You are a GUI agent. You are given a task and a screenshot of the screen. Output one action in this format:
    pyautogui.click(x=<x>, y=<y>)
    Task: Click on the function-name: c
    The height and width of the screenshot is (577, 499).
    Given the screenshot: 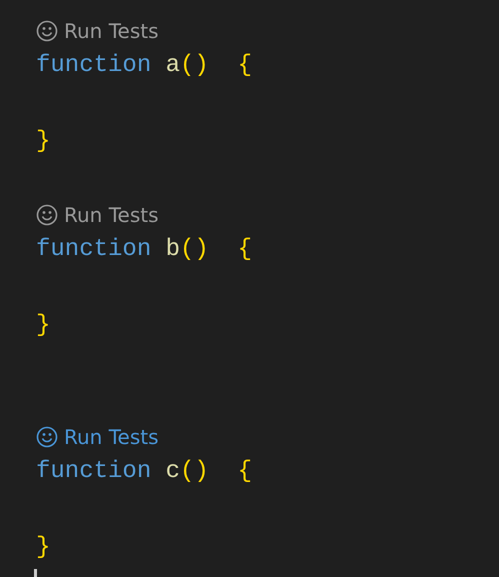 What is the action you would take?
    pyautogui.click(x=173, y=472)
    